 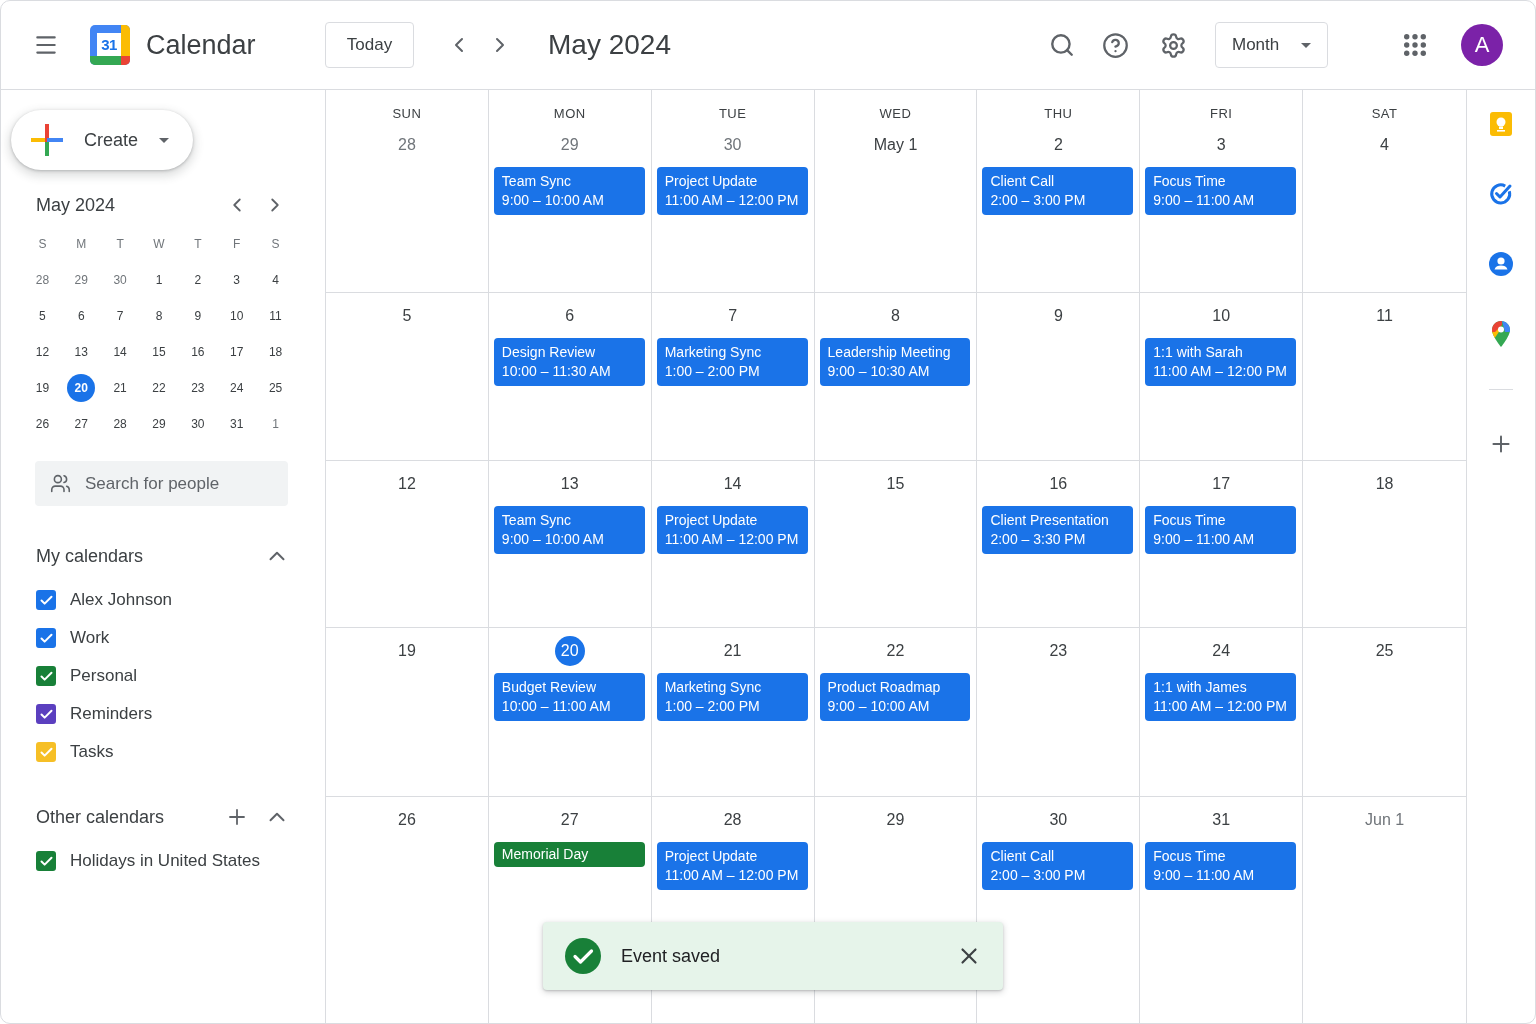 What do you see at coordinates (1058, 484) in the screenshot?
I see `date-number: 16` at bounding box center [1058, 484].